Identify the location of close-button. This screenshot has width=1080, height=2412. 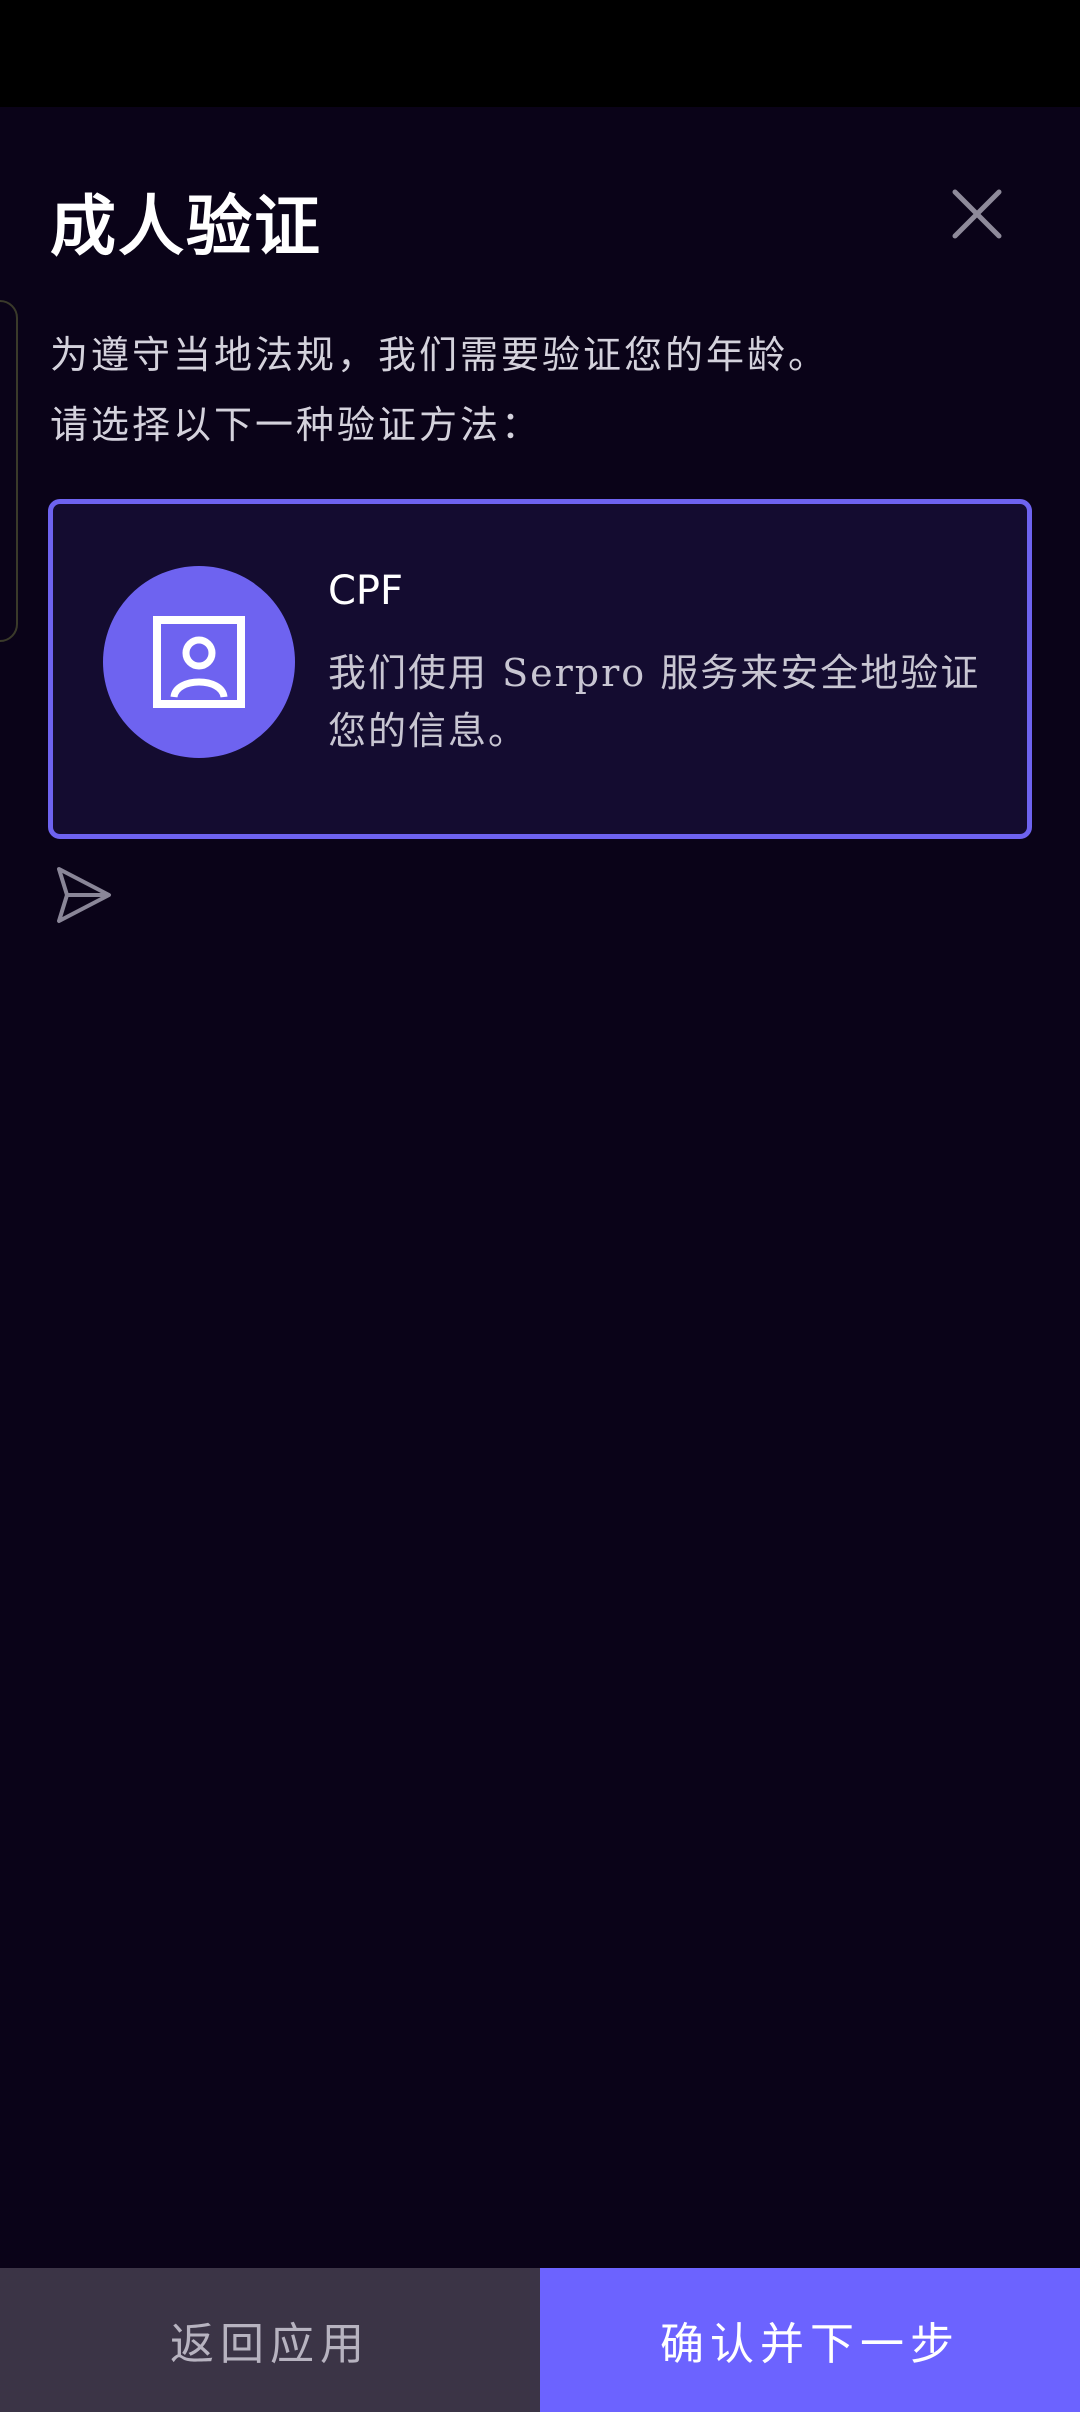
(977, 214).